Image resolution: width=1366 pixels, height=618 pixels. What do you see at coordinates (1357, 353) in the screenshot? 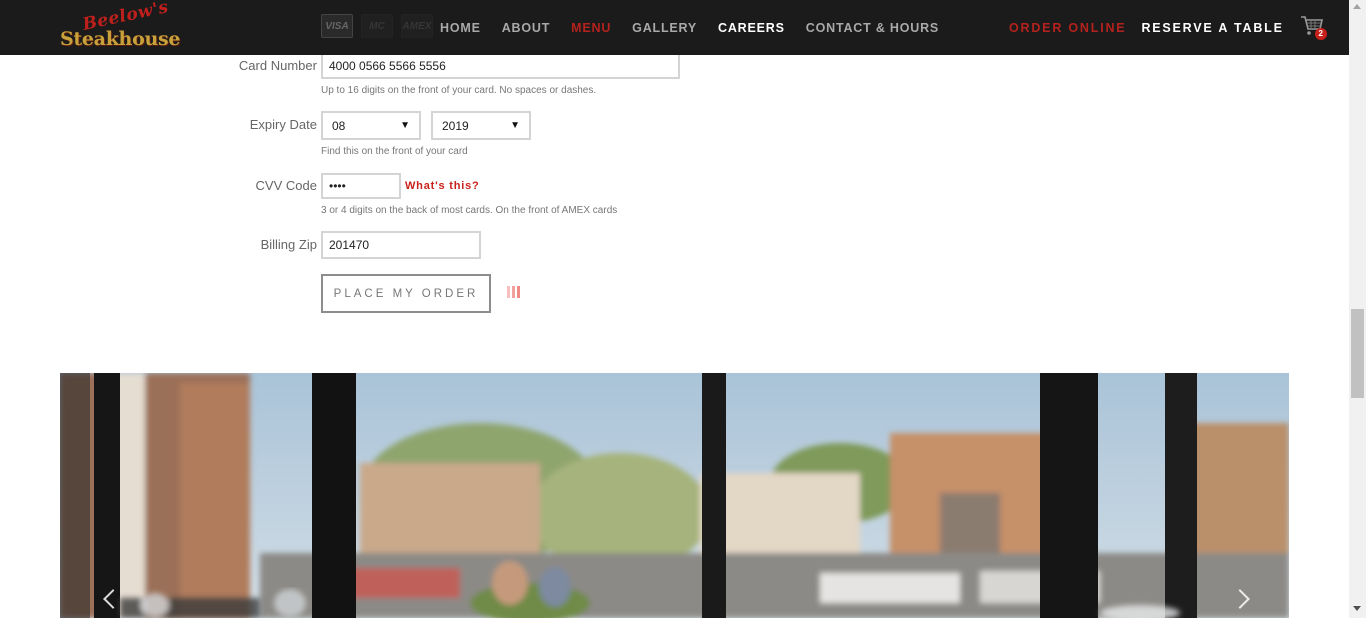
I see `scrollbar-thumb` at bounding box center [1357, 353].